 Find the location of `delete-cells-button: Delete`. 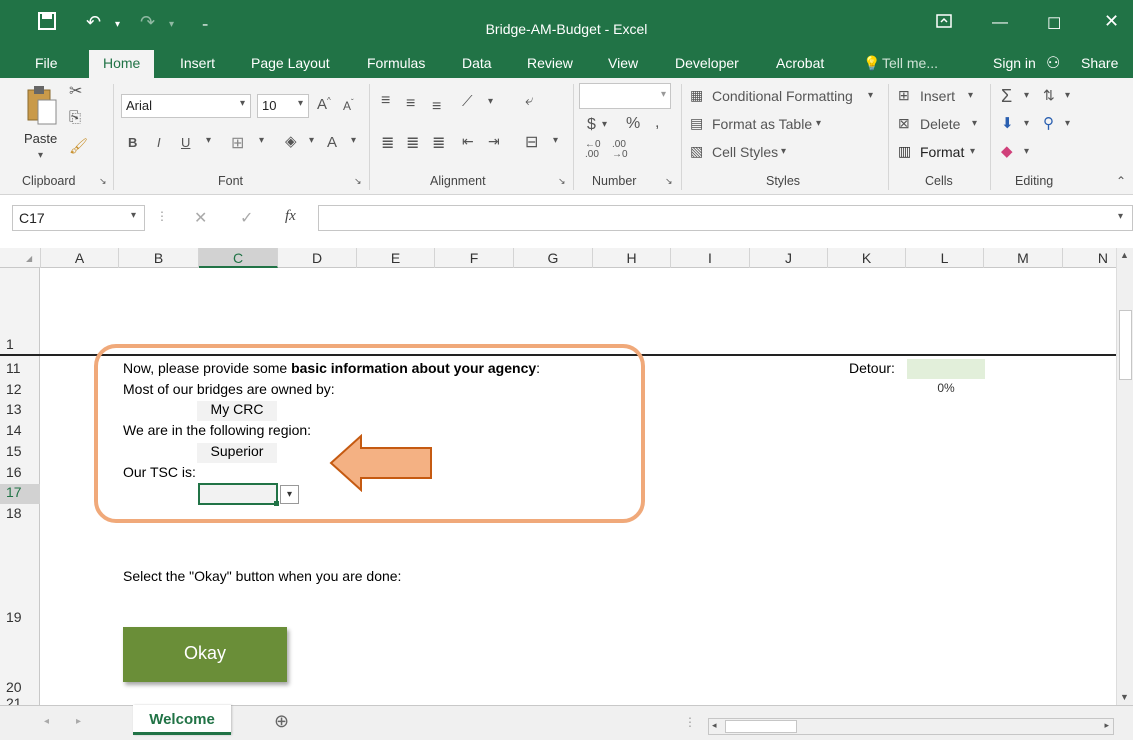

delete-cells-button: Delete is located at coordinates (940, 124).